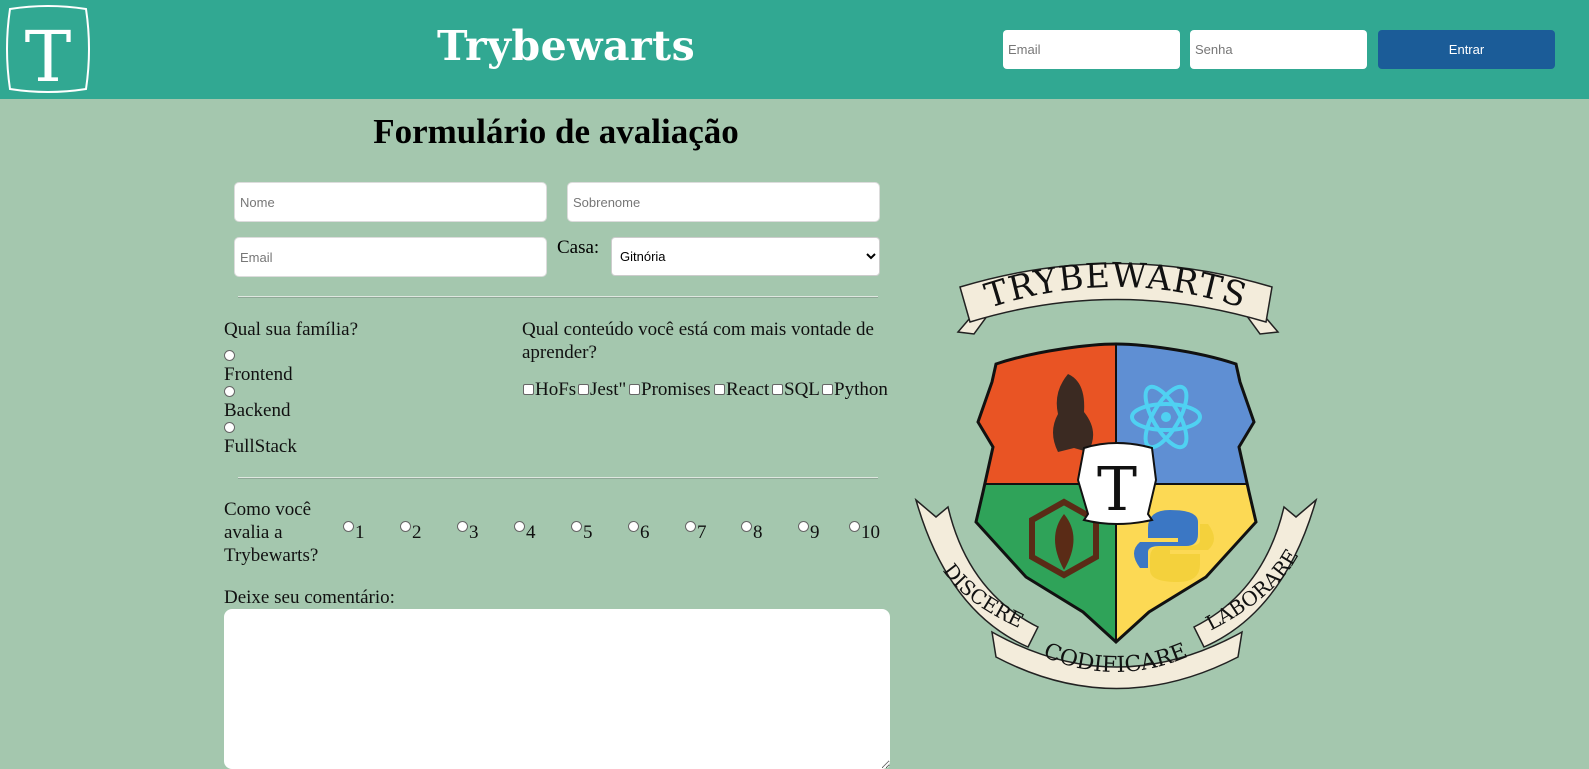 Image resolution: width=1589 pixels, height=769 pixels. Describe the element at coordinates (48, 55) in the screenshot. I see `logo-letter: T` at that location.